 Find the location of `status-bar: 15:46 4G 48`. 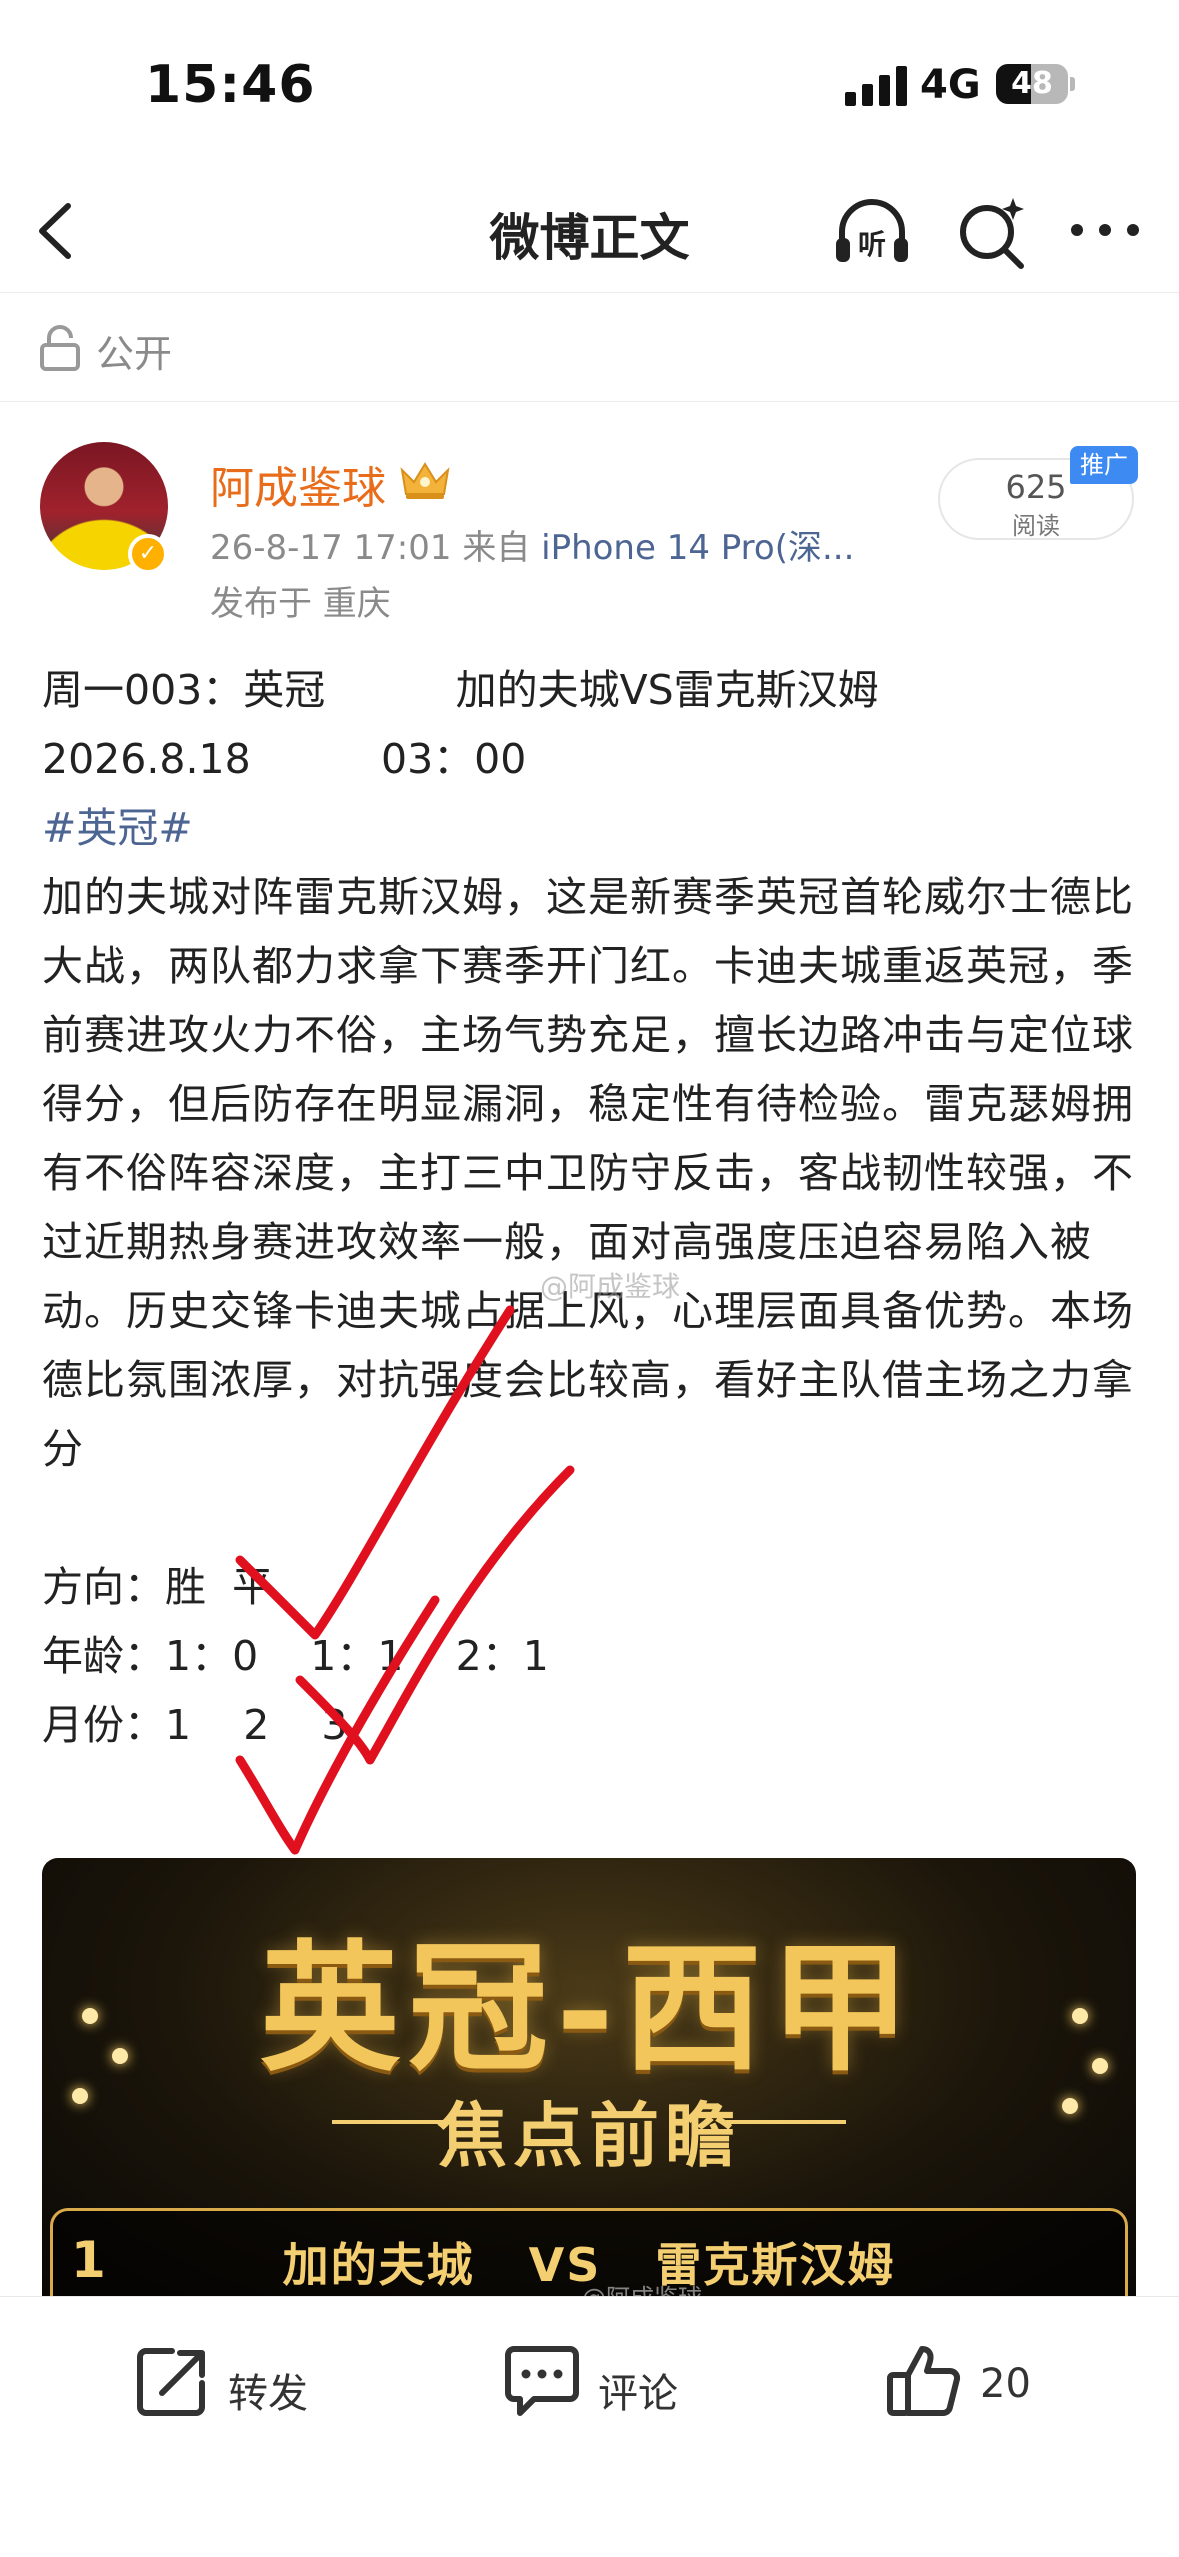

status-bar: 15:46 4G 48 is located at coordinates (589, 85).